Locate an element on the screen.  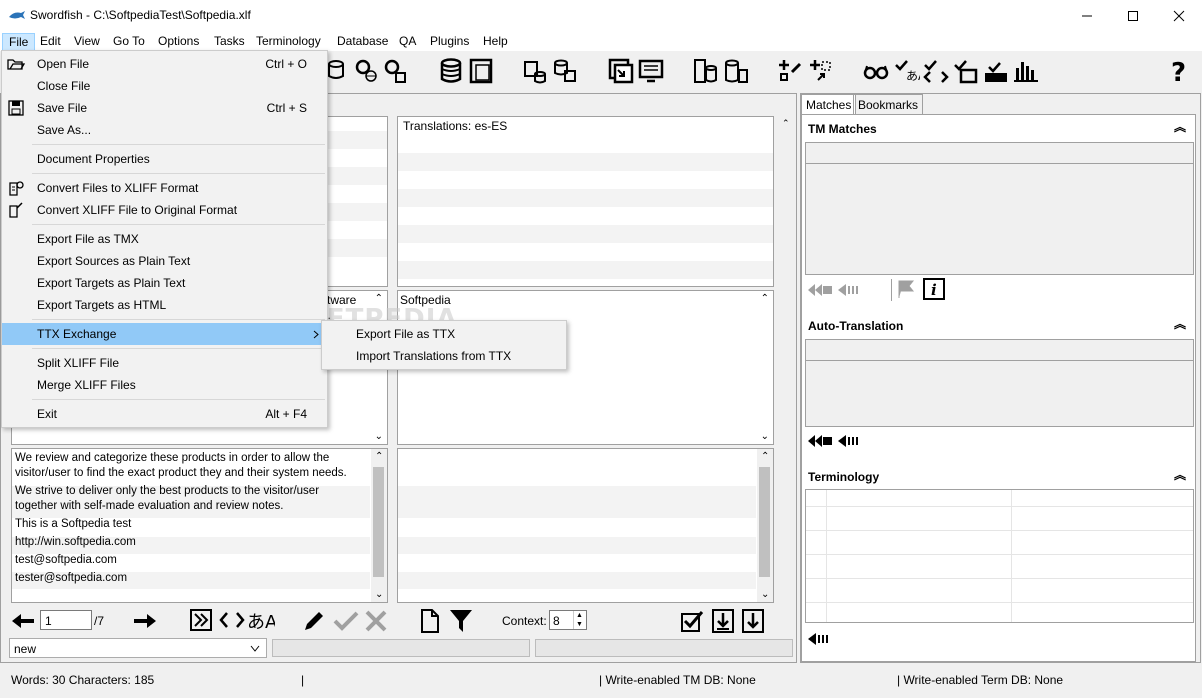
web-search-icon is located at coordinates (367, 71).